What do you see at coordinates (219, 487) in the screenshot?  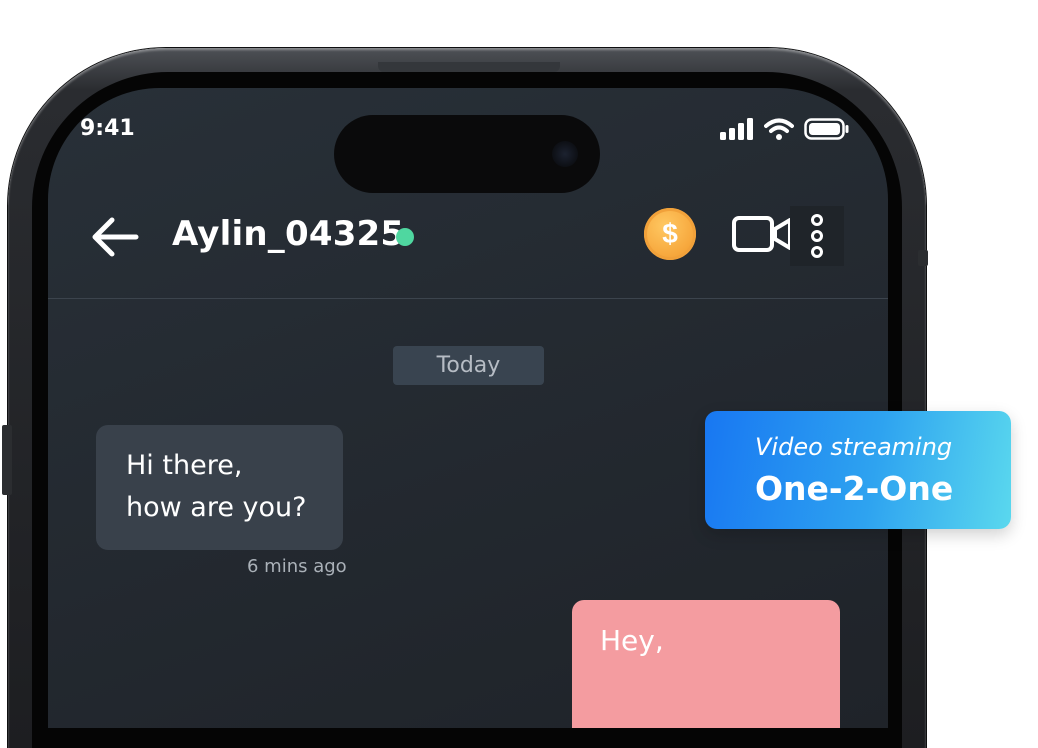 I see `incoming-message-bubble: Hi there, how are you?` at bounding box center [219, 487].